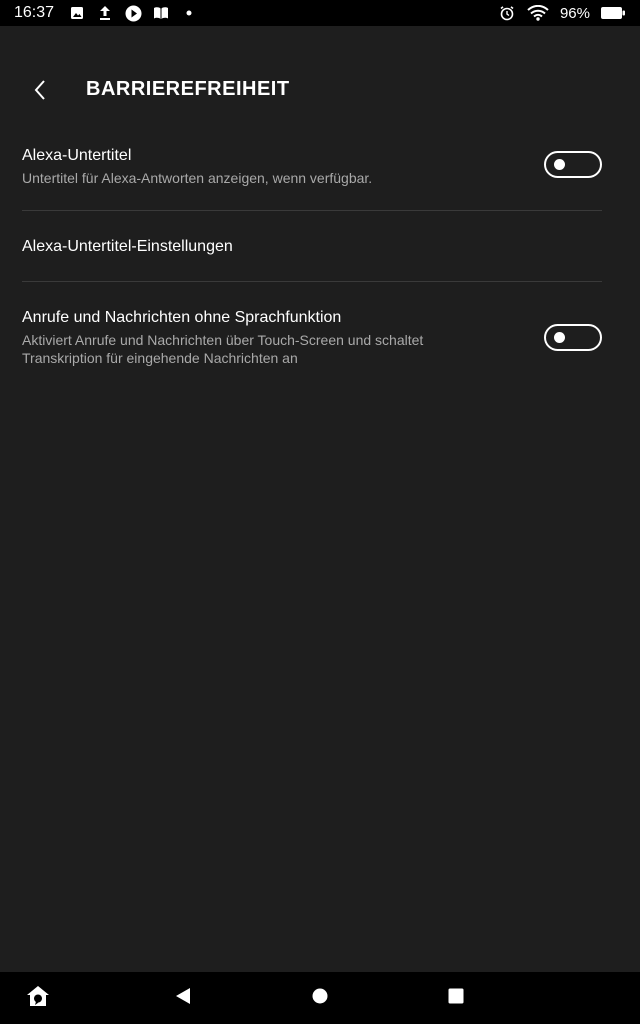 This screenshot has width=640, height=1024. Describe the element at coordinates (189, 13) in the screenshot. I see `dot-icon` at that location.